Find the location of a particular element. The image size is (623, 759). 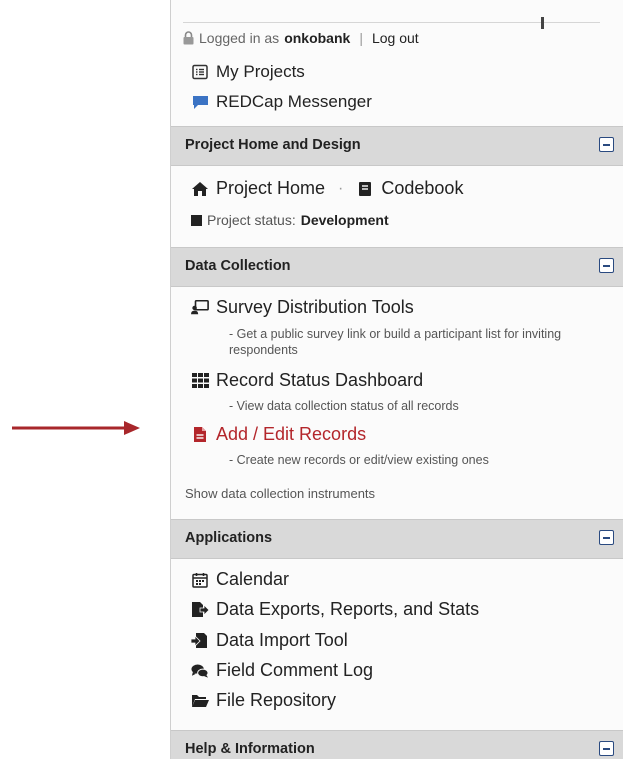

redcap-messenger-link: REDCap Messenger is located at coordinates (281, 102).